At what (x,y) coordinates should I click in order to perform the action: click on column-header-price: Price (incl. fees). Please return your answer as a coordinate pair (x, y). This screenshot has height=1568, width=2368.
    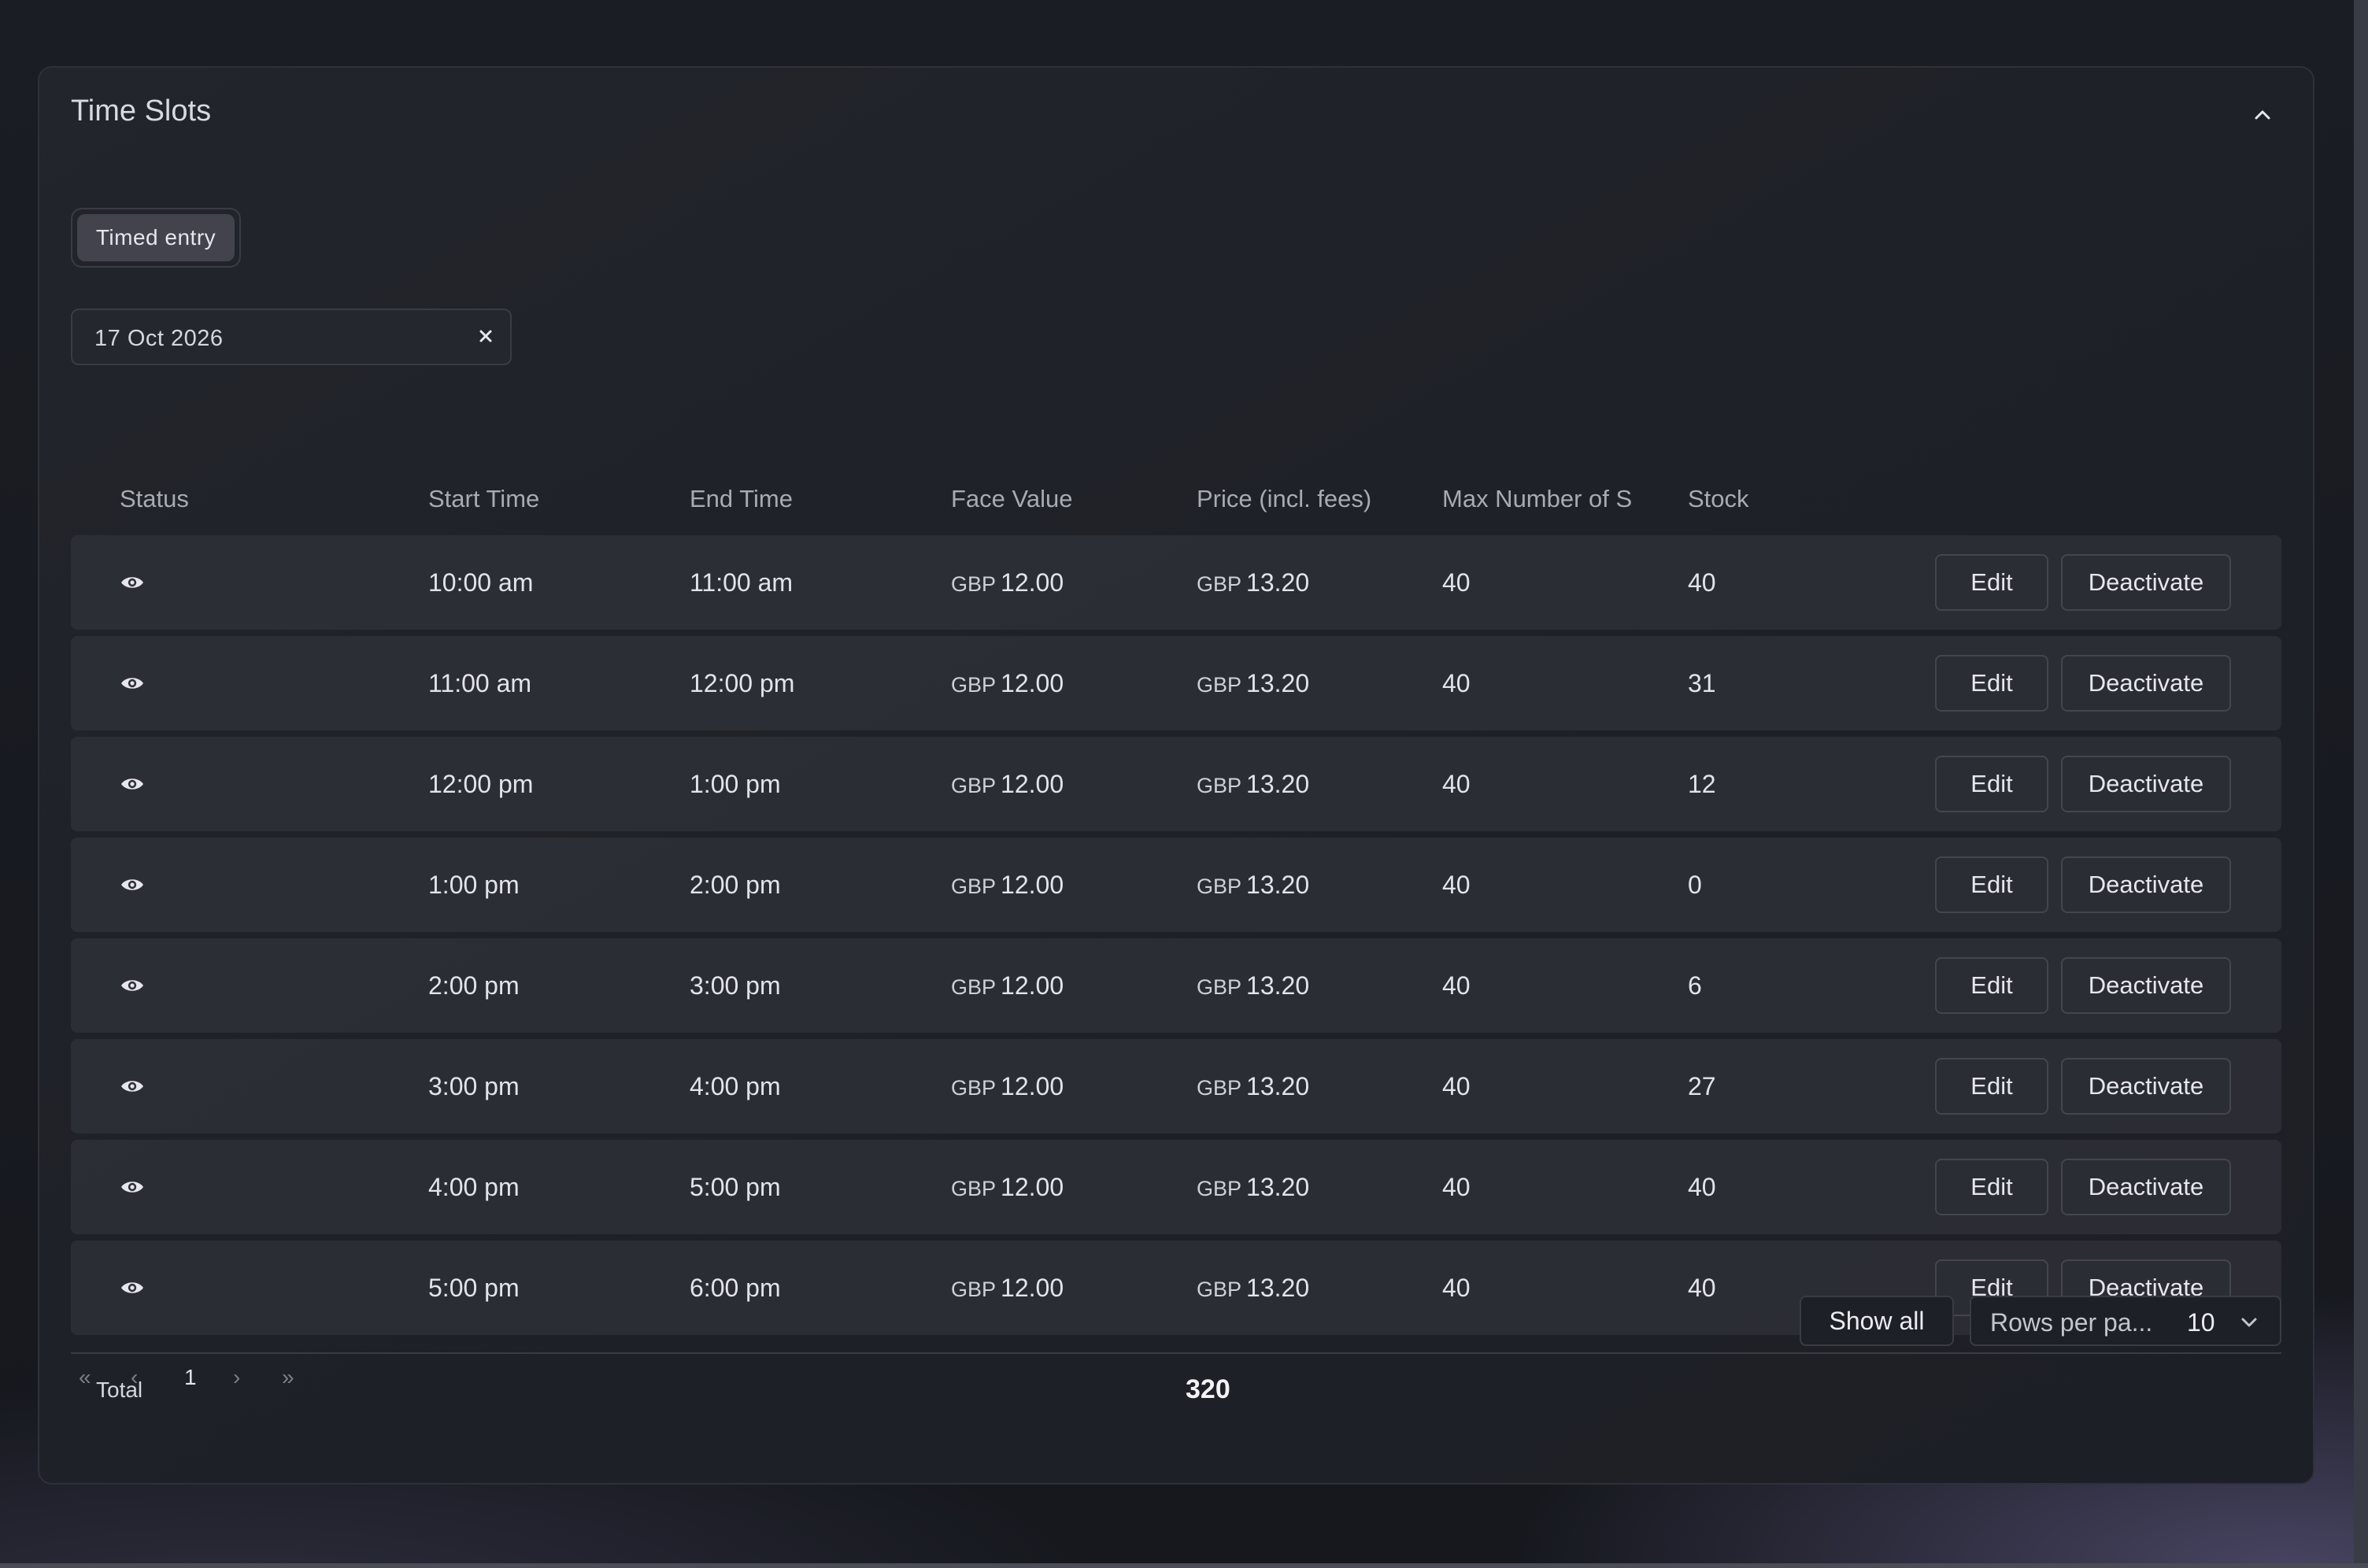
    Looking at the image, I should click on (1284, 499).